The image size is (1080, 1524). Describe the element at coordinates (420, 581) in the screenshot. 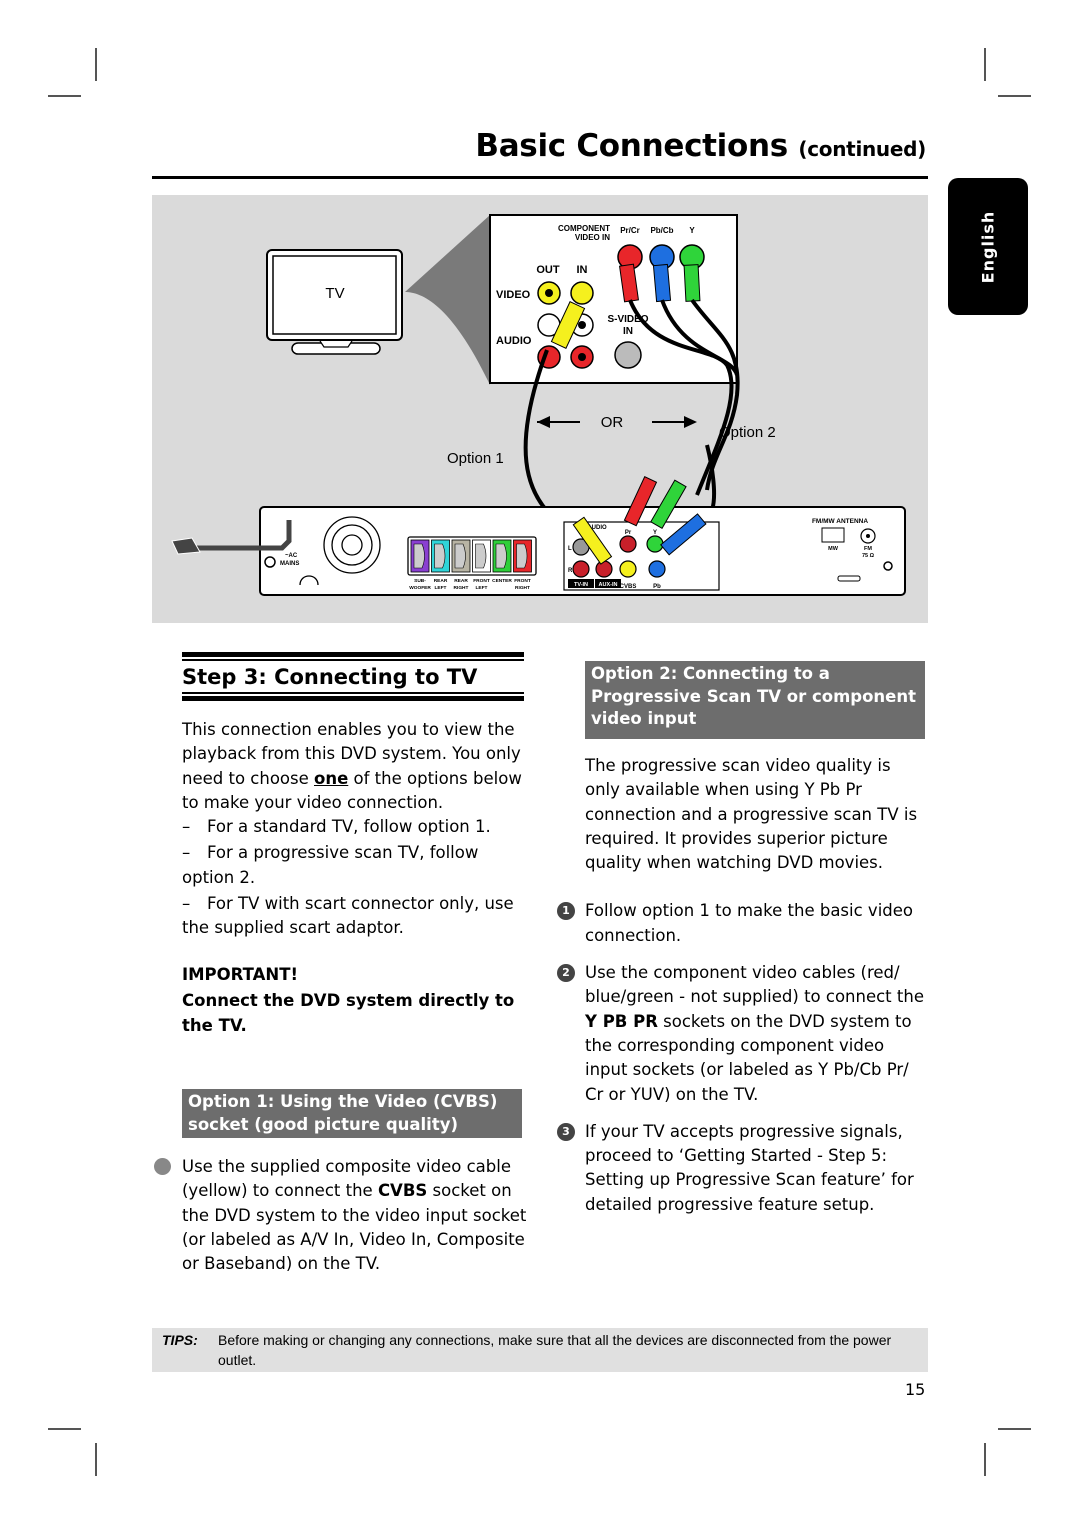

I see `speaker-label: SUB-` at that location.